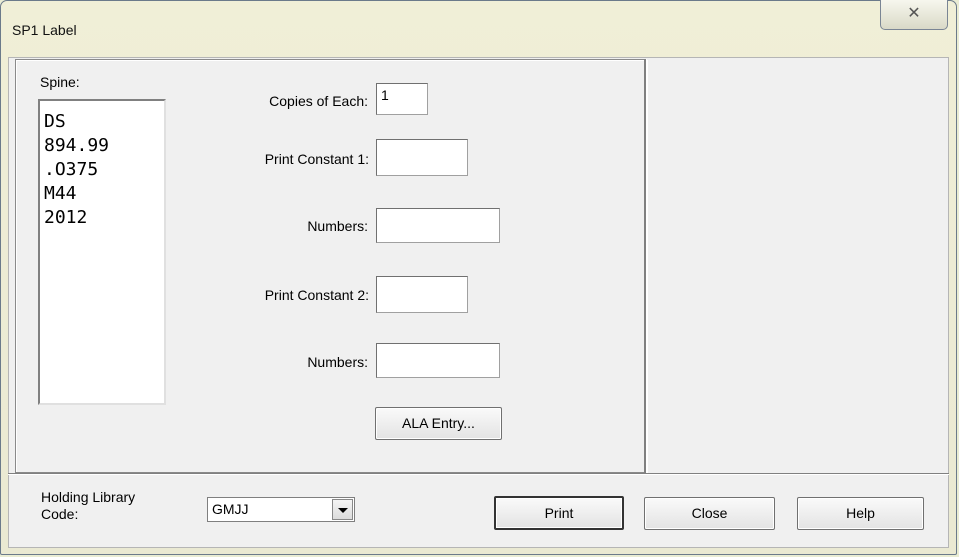 This screenshot has width=959, height=557. I want to click on close-icon: ✕, so click(914, 13).